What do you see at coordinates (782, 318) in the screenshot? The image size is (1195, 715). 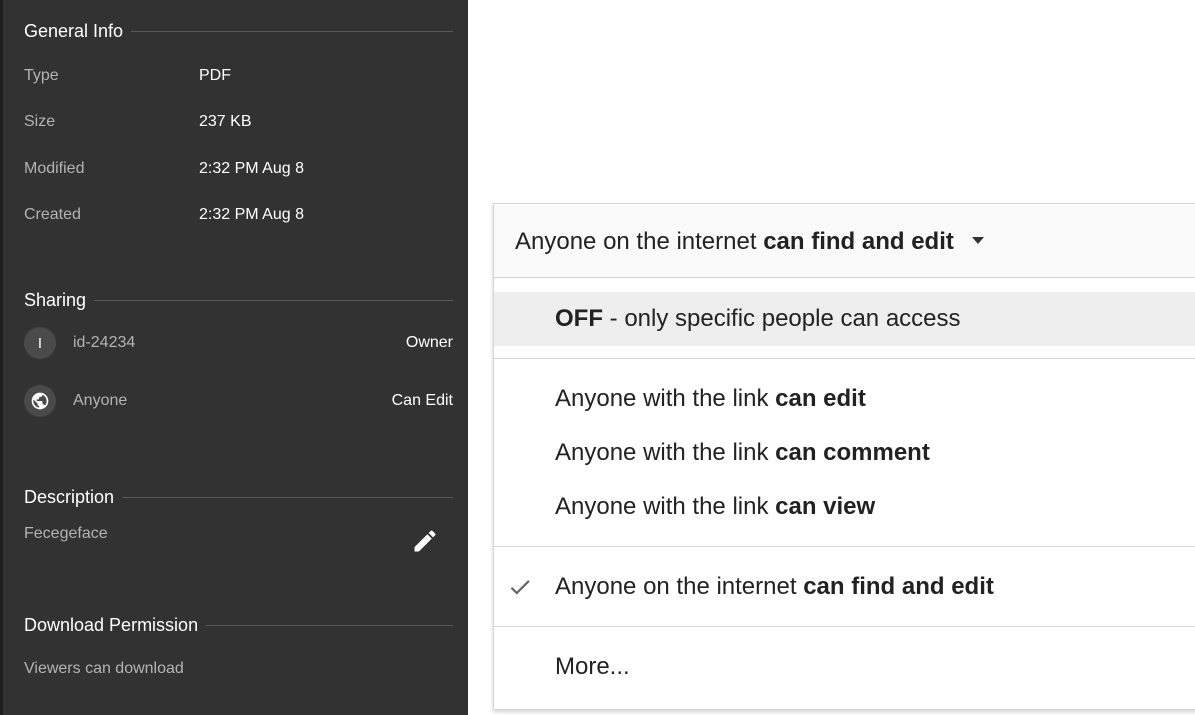 I see `option-suffix: - only specific people can access` at bounding box center [782, 318].